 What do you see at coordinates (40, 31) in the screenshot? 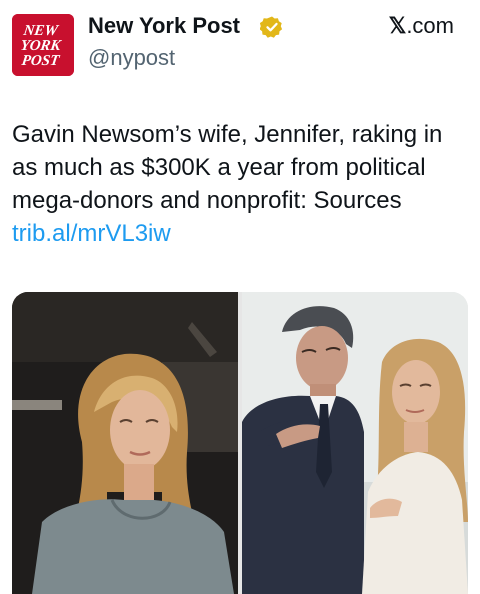
I see `logo-line-1: NEW` at bounding box center [40, 31].